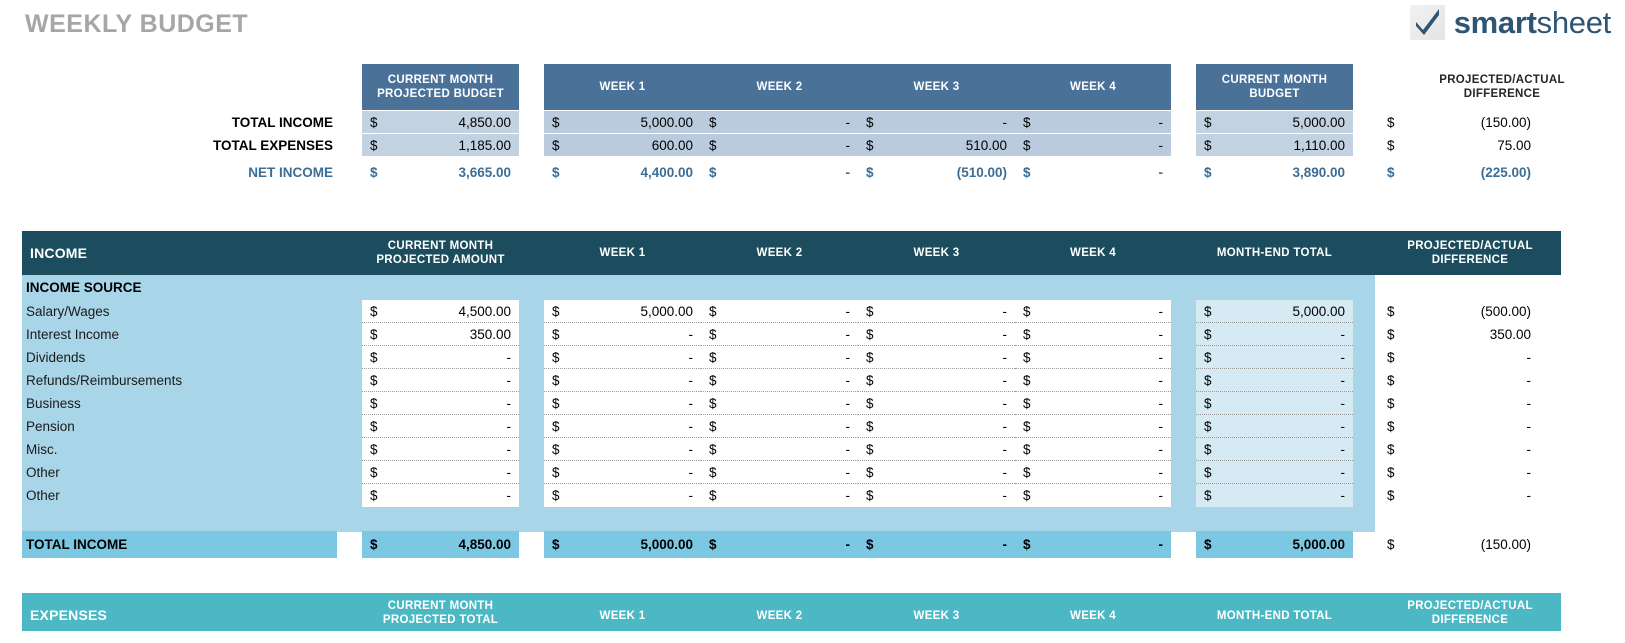  Describe the element at coordinates (440, 311) in the screenshot. I see `income-cell-projected: $4,500.00` at that location.